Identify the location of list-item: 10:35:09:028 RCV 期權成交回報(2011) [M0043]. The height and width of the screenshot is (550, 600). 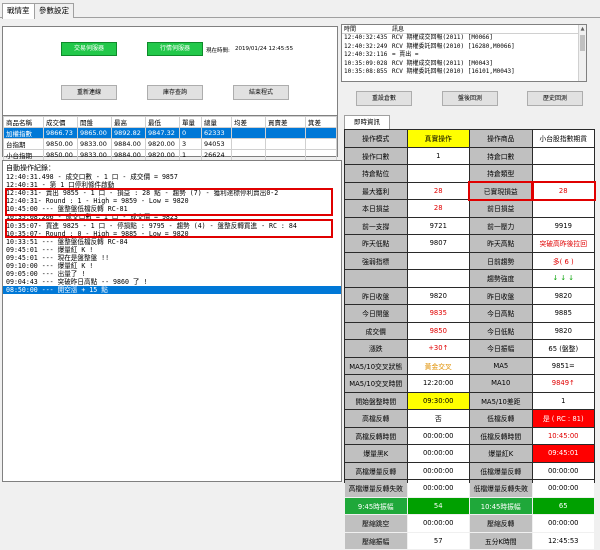
(464, 64).